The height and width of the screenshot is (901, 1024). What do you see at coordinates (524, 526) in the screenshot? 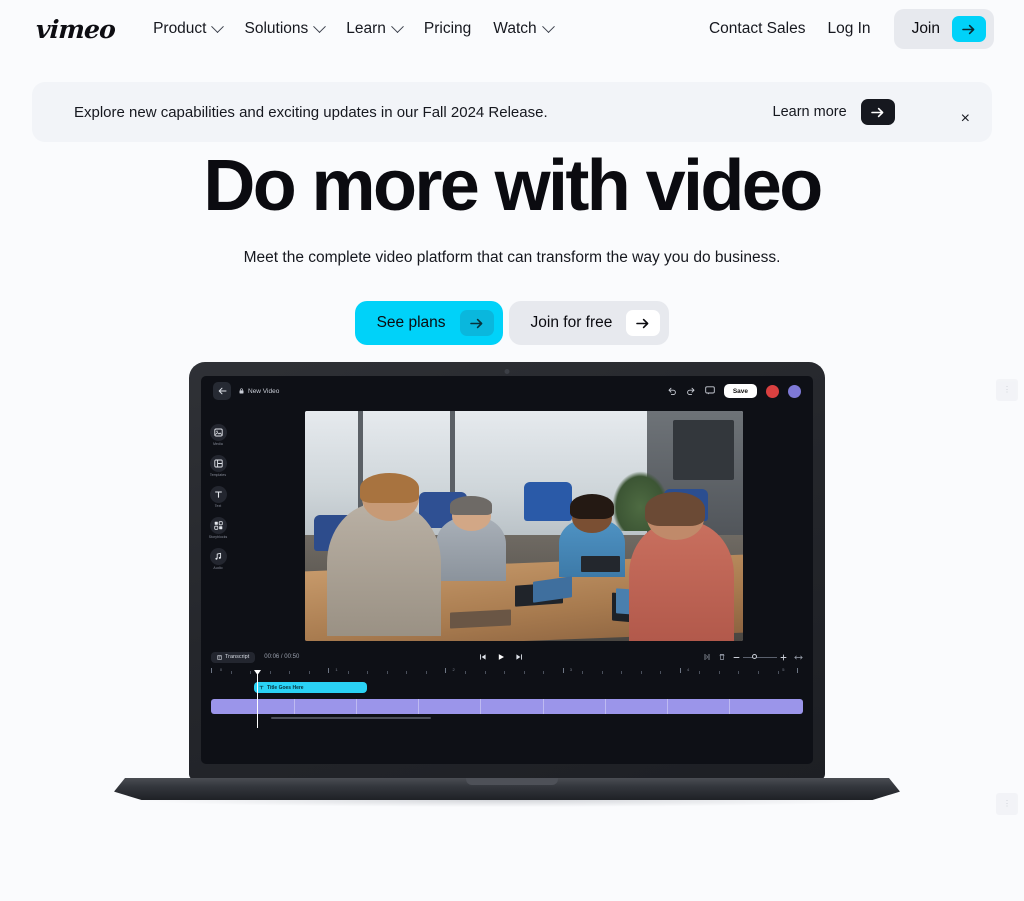
I see `video-preview` at bounding box center [524, 526].